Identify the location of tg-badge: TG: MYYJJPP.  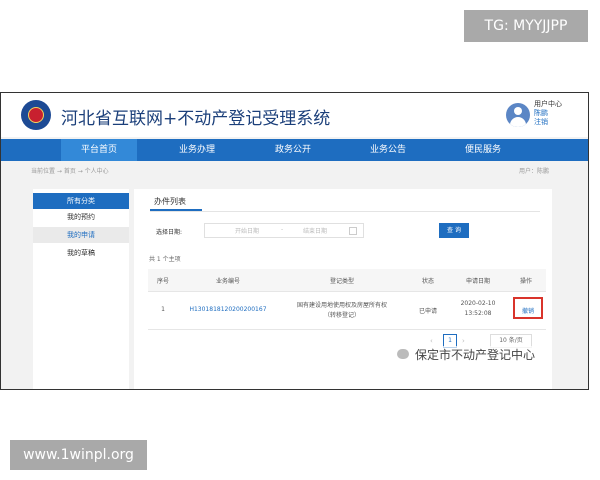
(526, 26).